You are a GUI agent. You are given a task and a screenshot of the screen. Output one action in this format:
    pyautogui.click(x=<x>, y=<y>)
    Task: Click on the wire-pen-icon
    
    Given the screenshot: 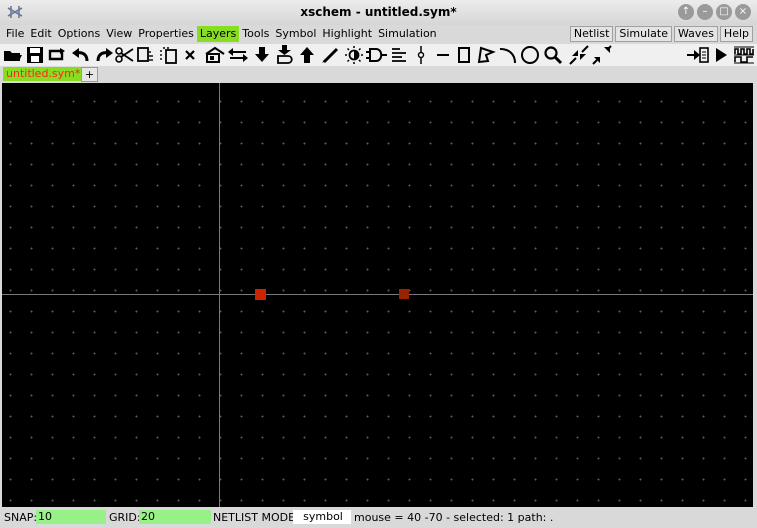 What is the action you would take?
    pyautogui.click(x=331, y=55)
    